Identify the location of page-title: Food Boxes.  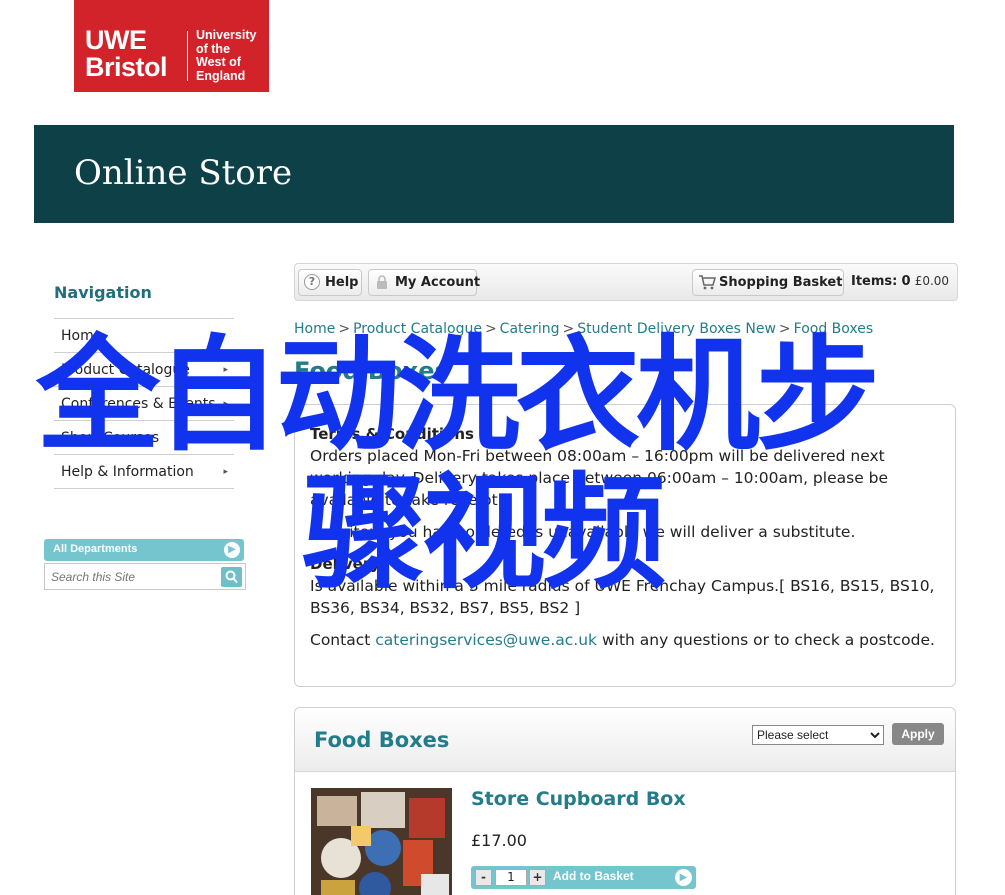
(371, 371).